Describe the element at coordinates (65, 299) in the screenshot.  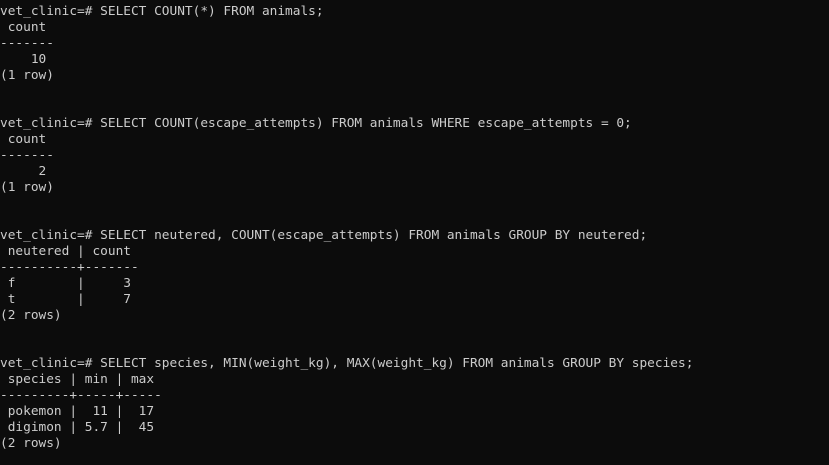
I see `result-row: t | 7` at that location.